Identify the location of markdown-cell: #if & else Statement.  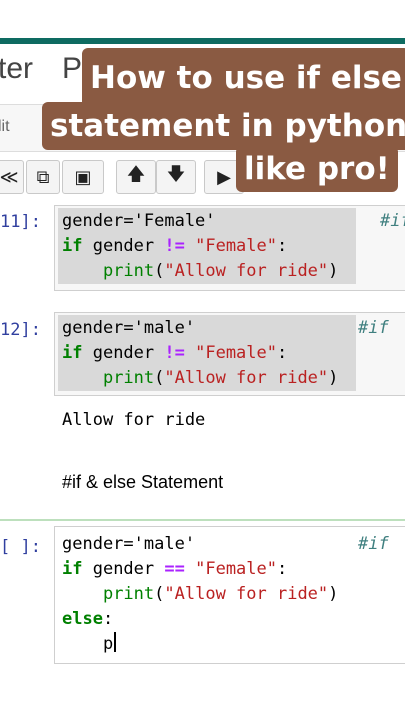
(142, 482).